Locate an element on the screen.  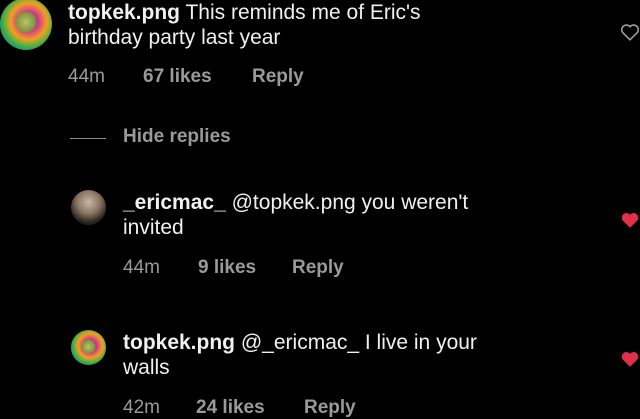
comment-meta: 44m 9 likes Reply is located at coordinates (233, 268).